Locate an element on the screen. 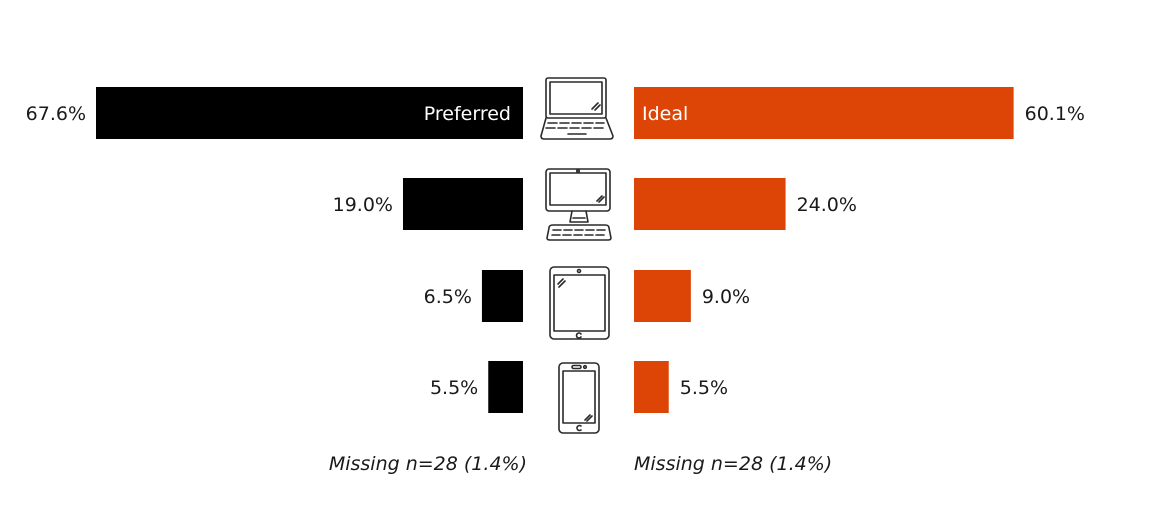  ideal-series-label: Ideal is located at coordinates (665, 114).